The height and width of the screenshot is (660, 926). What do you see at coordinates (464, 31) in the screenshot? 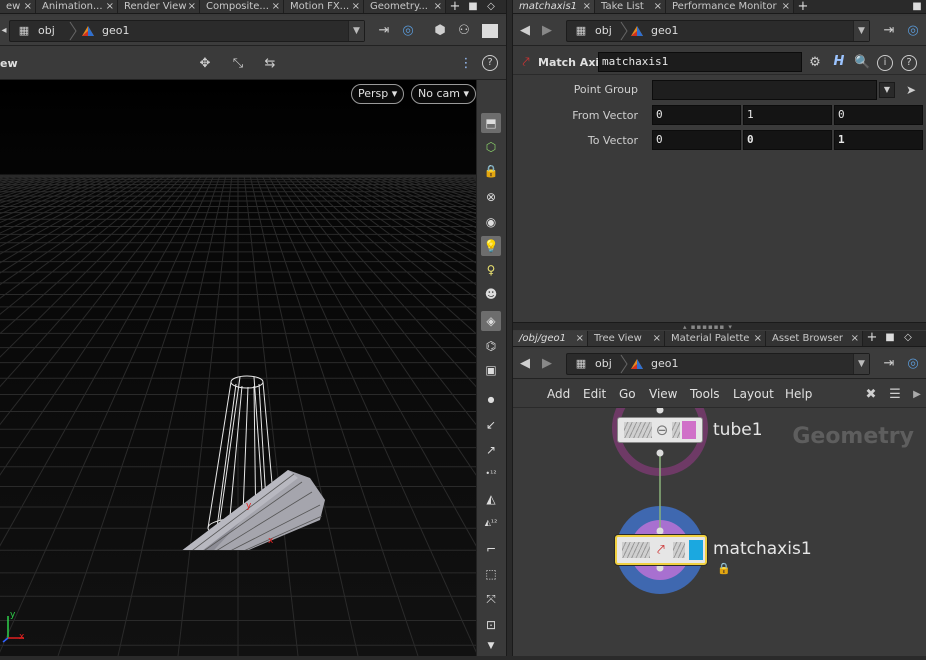
I see `camera-icon: ⚇` at bounding box center [464, 31].